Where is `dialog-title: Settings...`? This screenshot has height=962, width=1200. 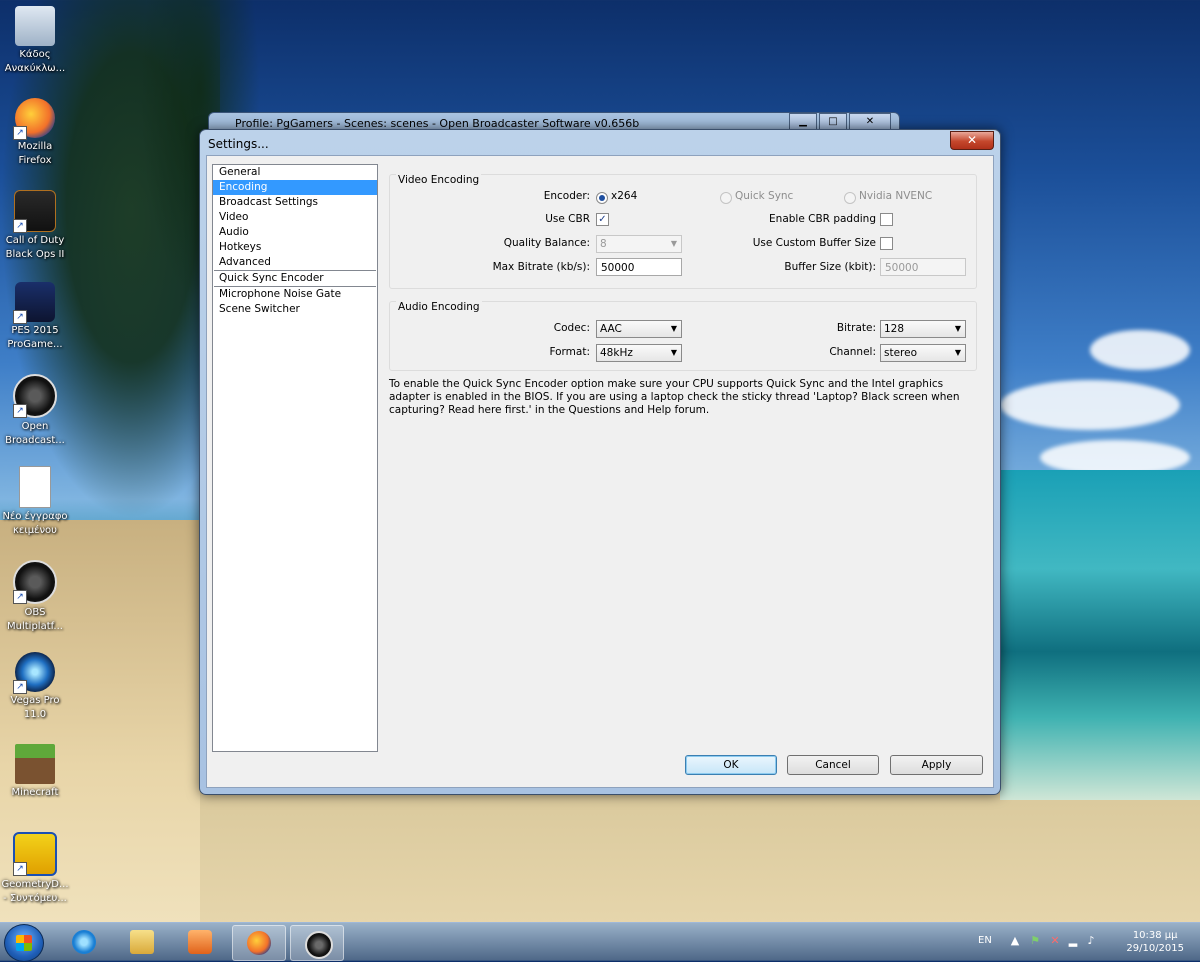 dialog-title: Settings... is located at coordinates (238, 144).